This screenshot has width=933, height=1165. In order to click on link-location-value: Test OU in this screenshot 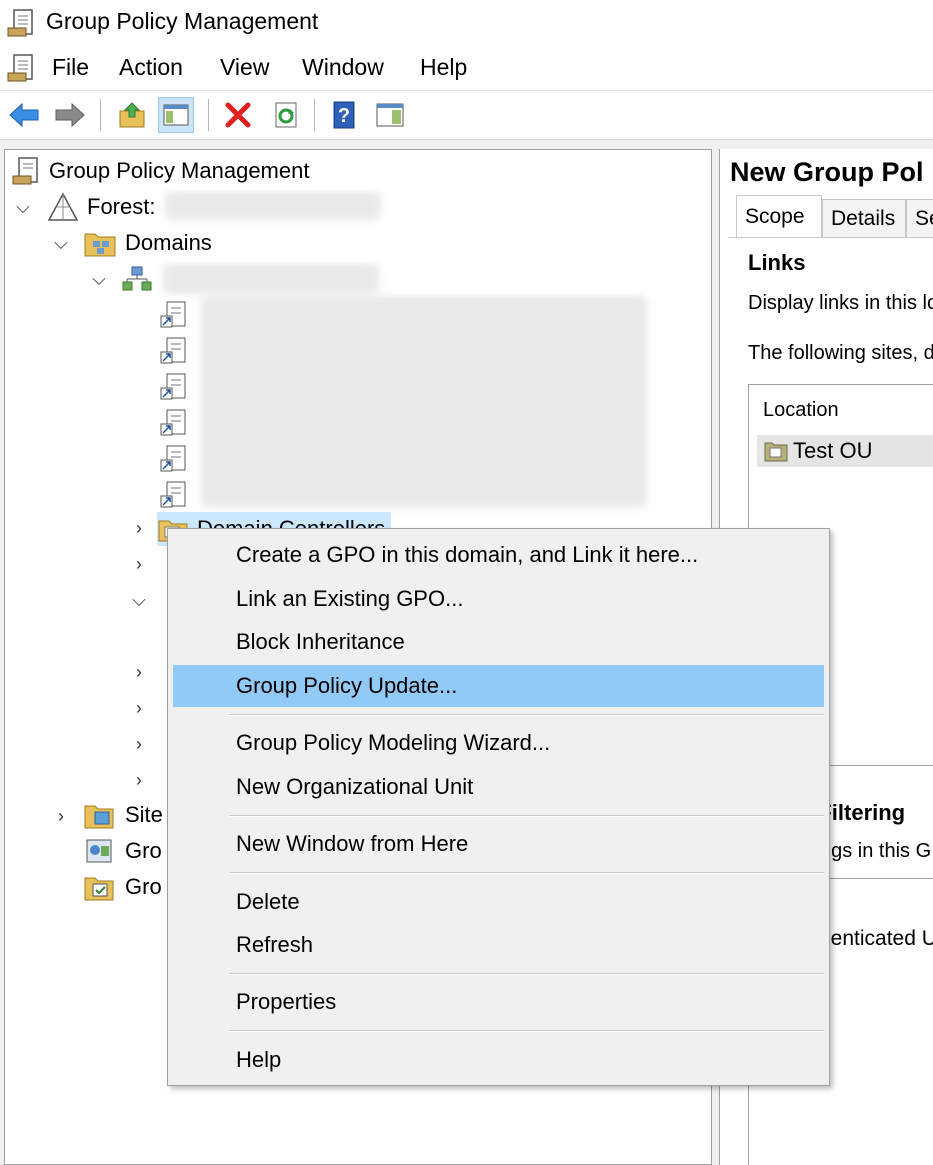, I will do `click(833, 450)`.